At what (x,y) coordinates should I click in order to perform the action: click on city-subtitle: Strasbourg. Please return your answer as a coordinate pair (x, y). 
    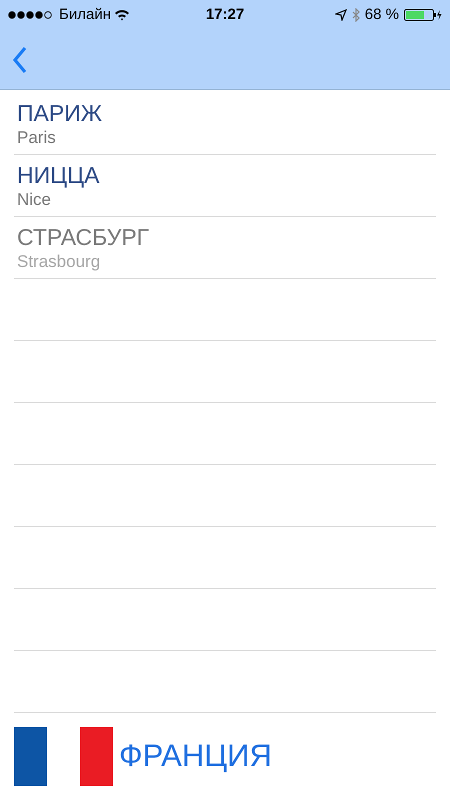
    Looking at the image, I should click on (59, 261).